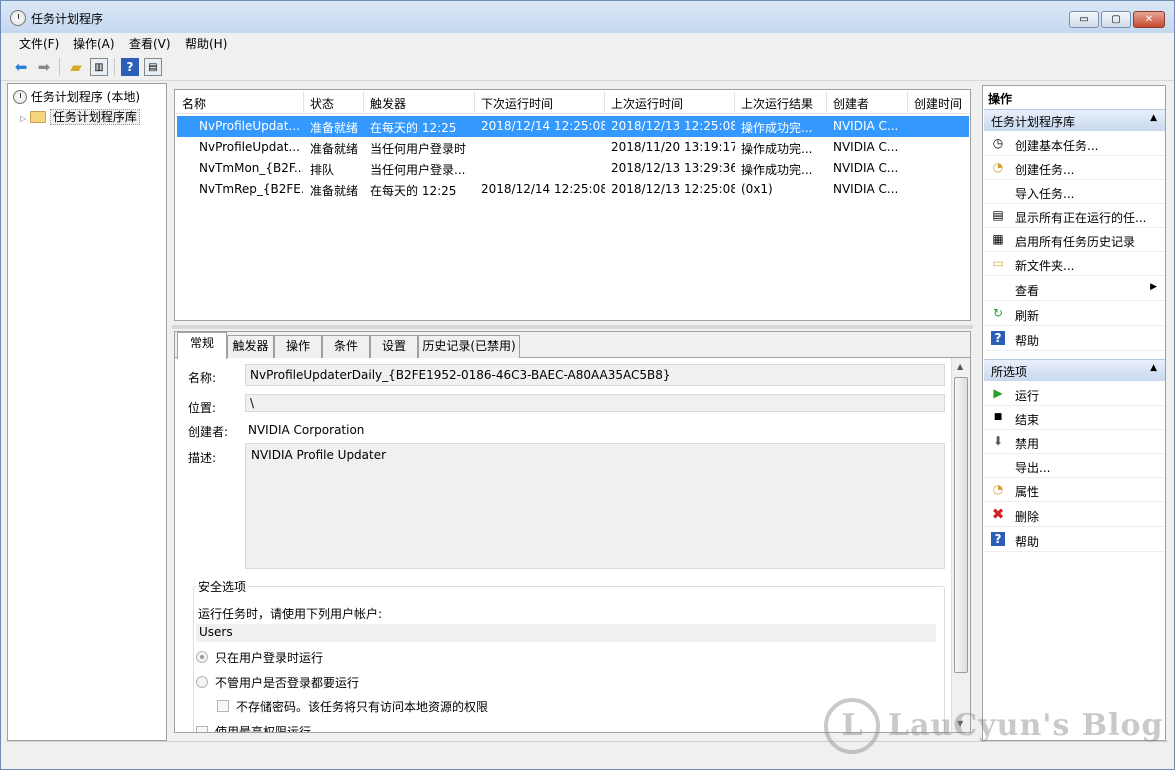  What do you see at coordinates (994, 727) in the screenshot?
I see `blog-watermark: L LauCyun's Blog` at bounding box center [994, 727].